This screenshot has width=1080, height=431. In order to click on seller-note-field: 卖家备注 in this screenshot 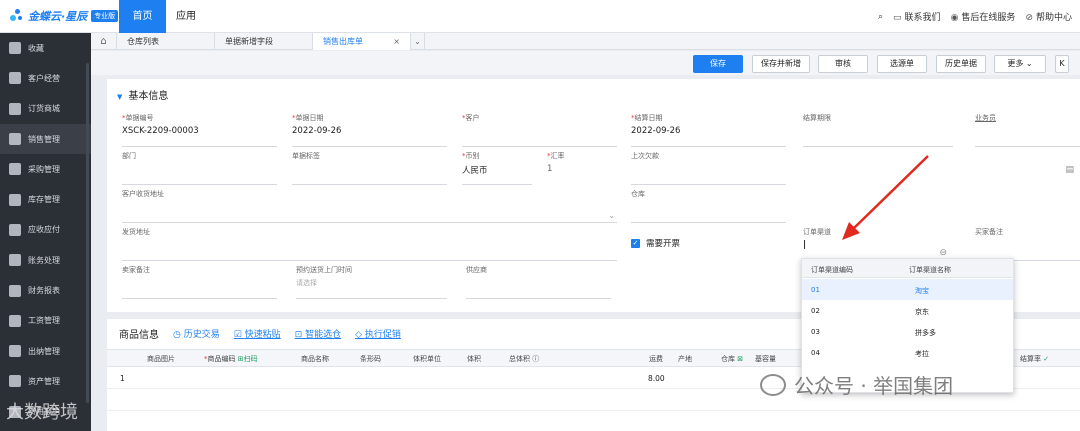, I will do `click(199, 282)`.